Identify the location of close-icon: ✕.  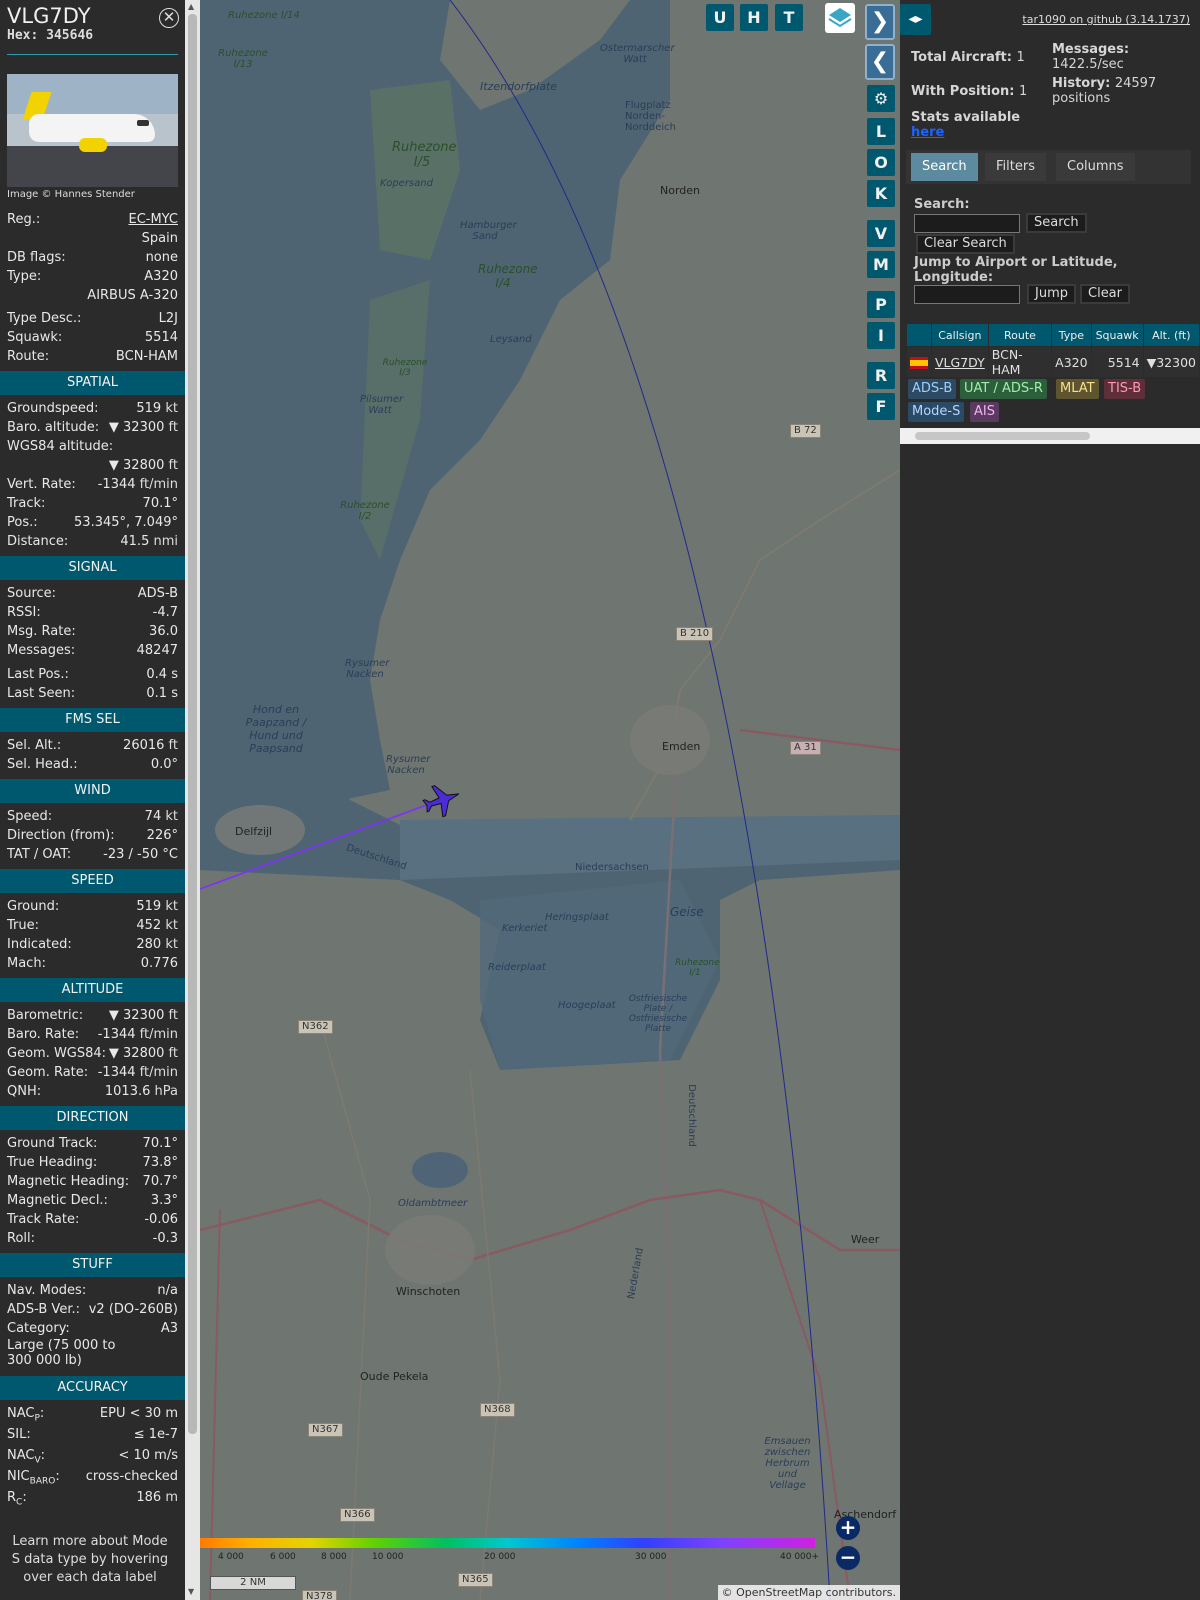
(169, 18).